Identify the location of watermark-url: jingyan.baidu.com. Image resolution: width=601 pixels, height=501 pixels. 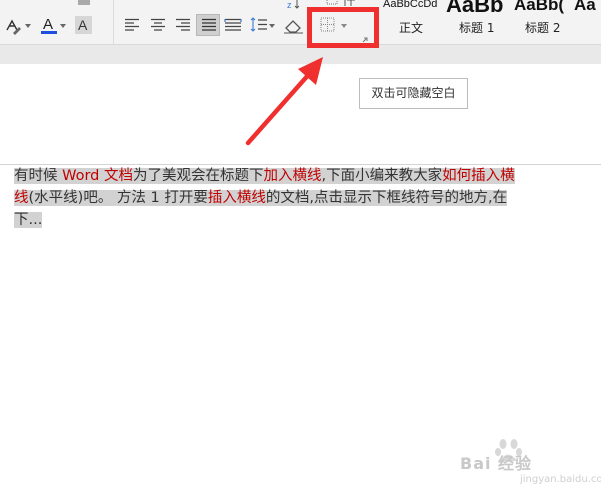
(560, 479).